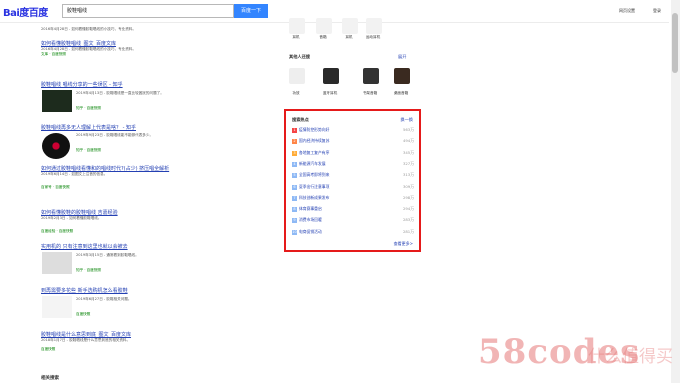 This screenshot has width=680, height=383. What do you see at coordinates (314, 152) in the screenshot?
I see `hot-label: 各地复工复产有序` at bounding box center [314, 152].